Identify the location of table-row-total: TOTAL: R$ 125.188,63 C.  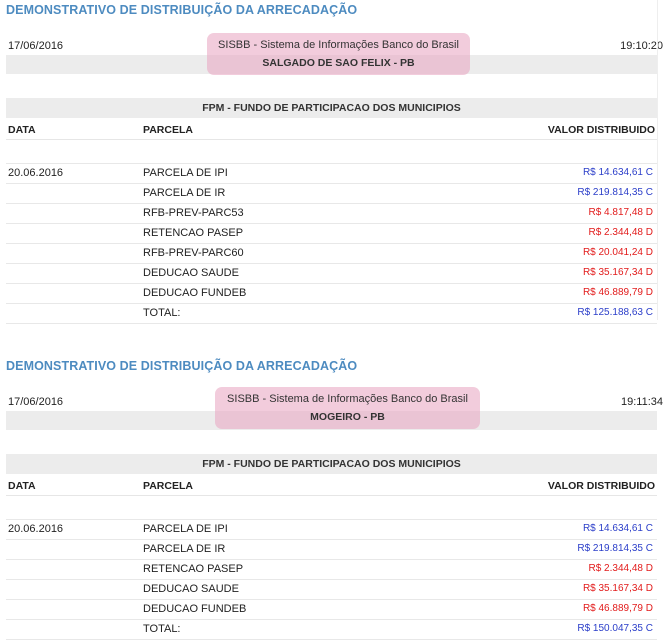
(331, 313).